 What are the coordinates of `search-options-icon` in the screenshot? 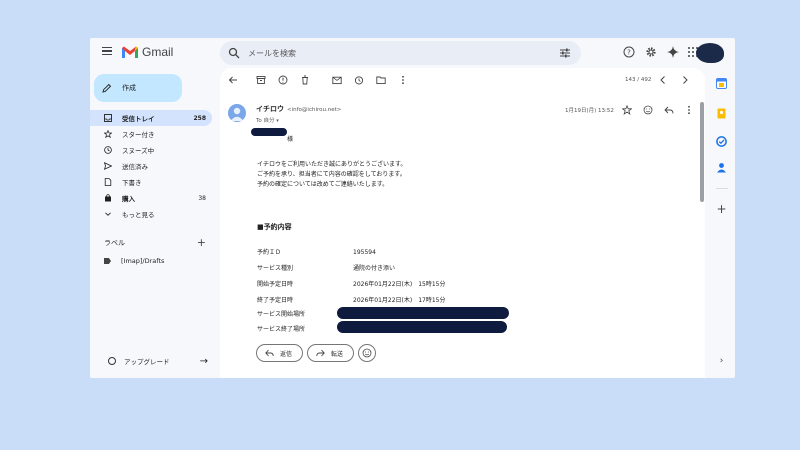 It's located at (565, 53).